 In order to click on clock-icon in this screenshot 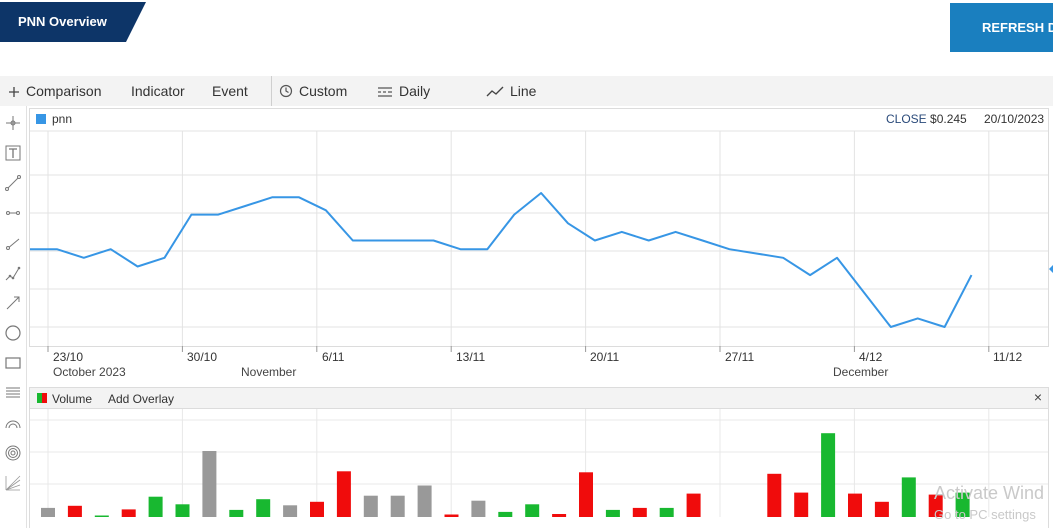, I will do `click(286, 91)`.